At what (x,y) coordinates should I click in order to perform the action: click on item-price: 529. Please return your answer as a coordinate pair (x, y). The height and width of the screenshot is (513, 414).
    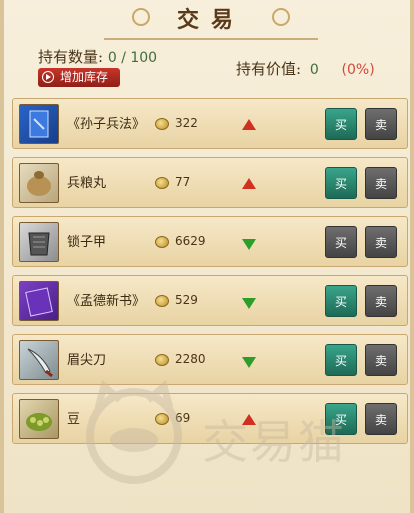
    Looking at the image, I should click on (186, 300).